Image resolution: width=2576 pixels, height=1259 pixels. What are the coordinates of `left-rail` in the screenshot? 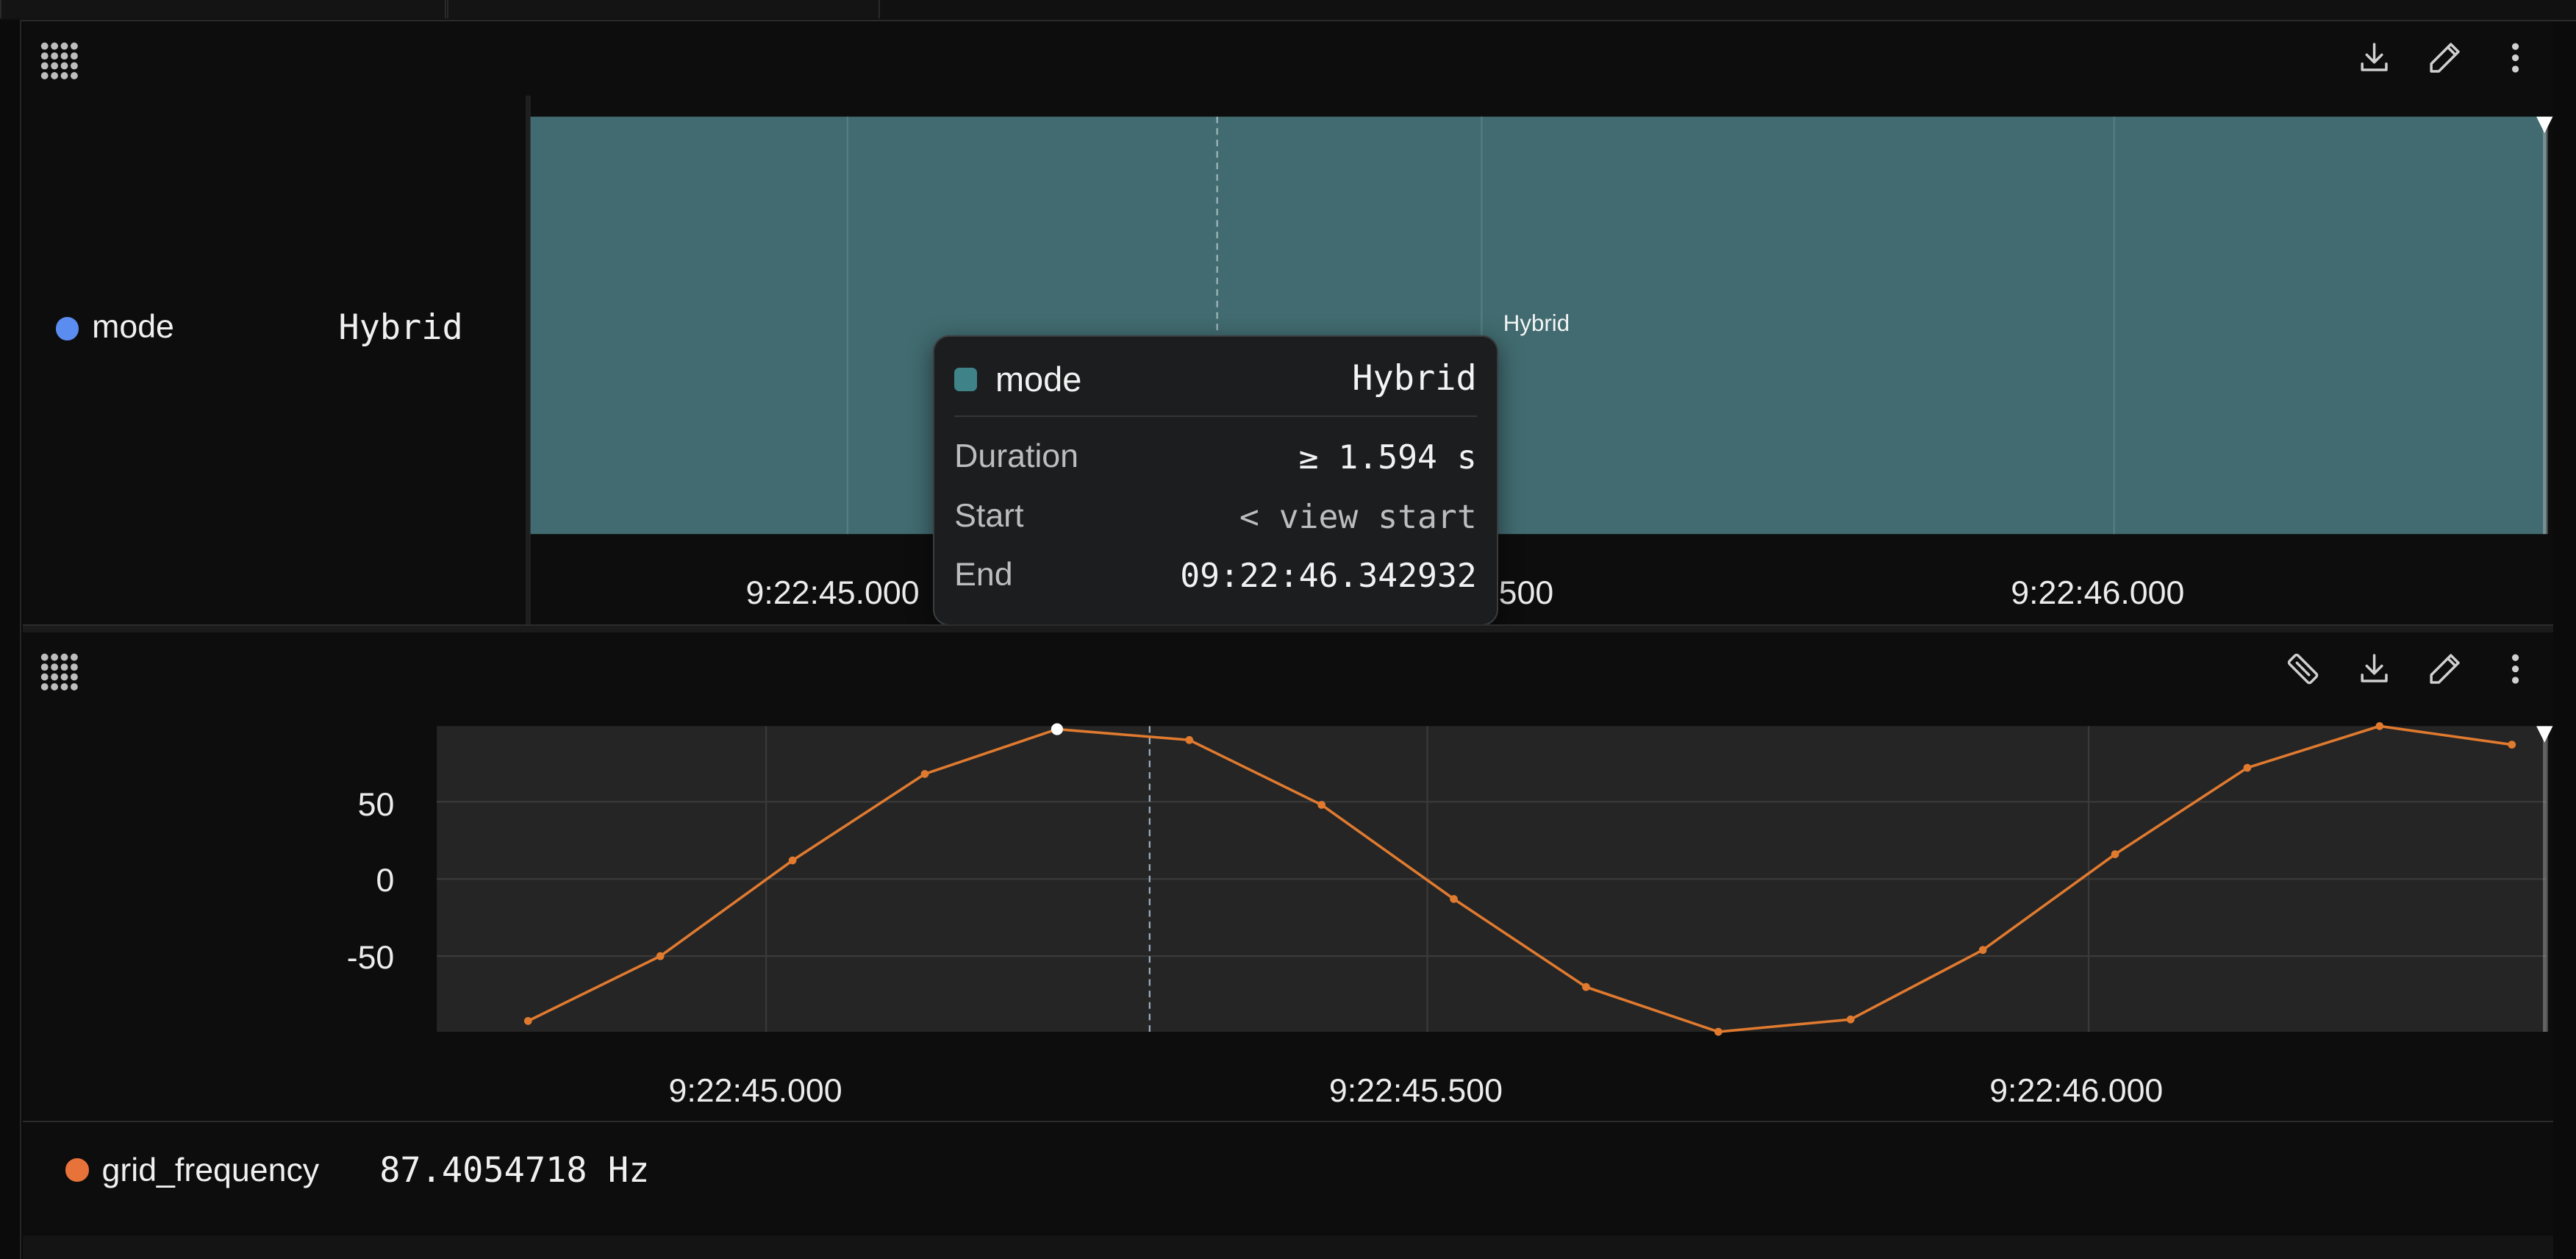 It's located at (10, 639).